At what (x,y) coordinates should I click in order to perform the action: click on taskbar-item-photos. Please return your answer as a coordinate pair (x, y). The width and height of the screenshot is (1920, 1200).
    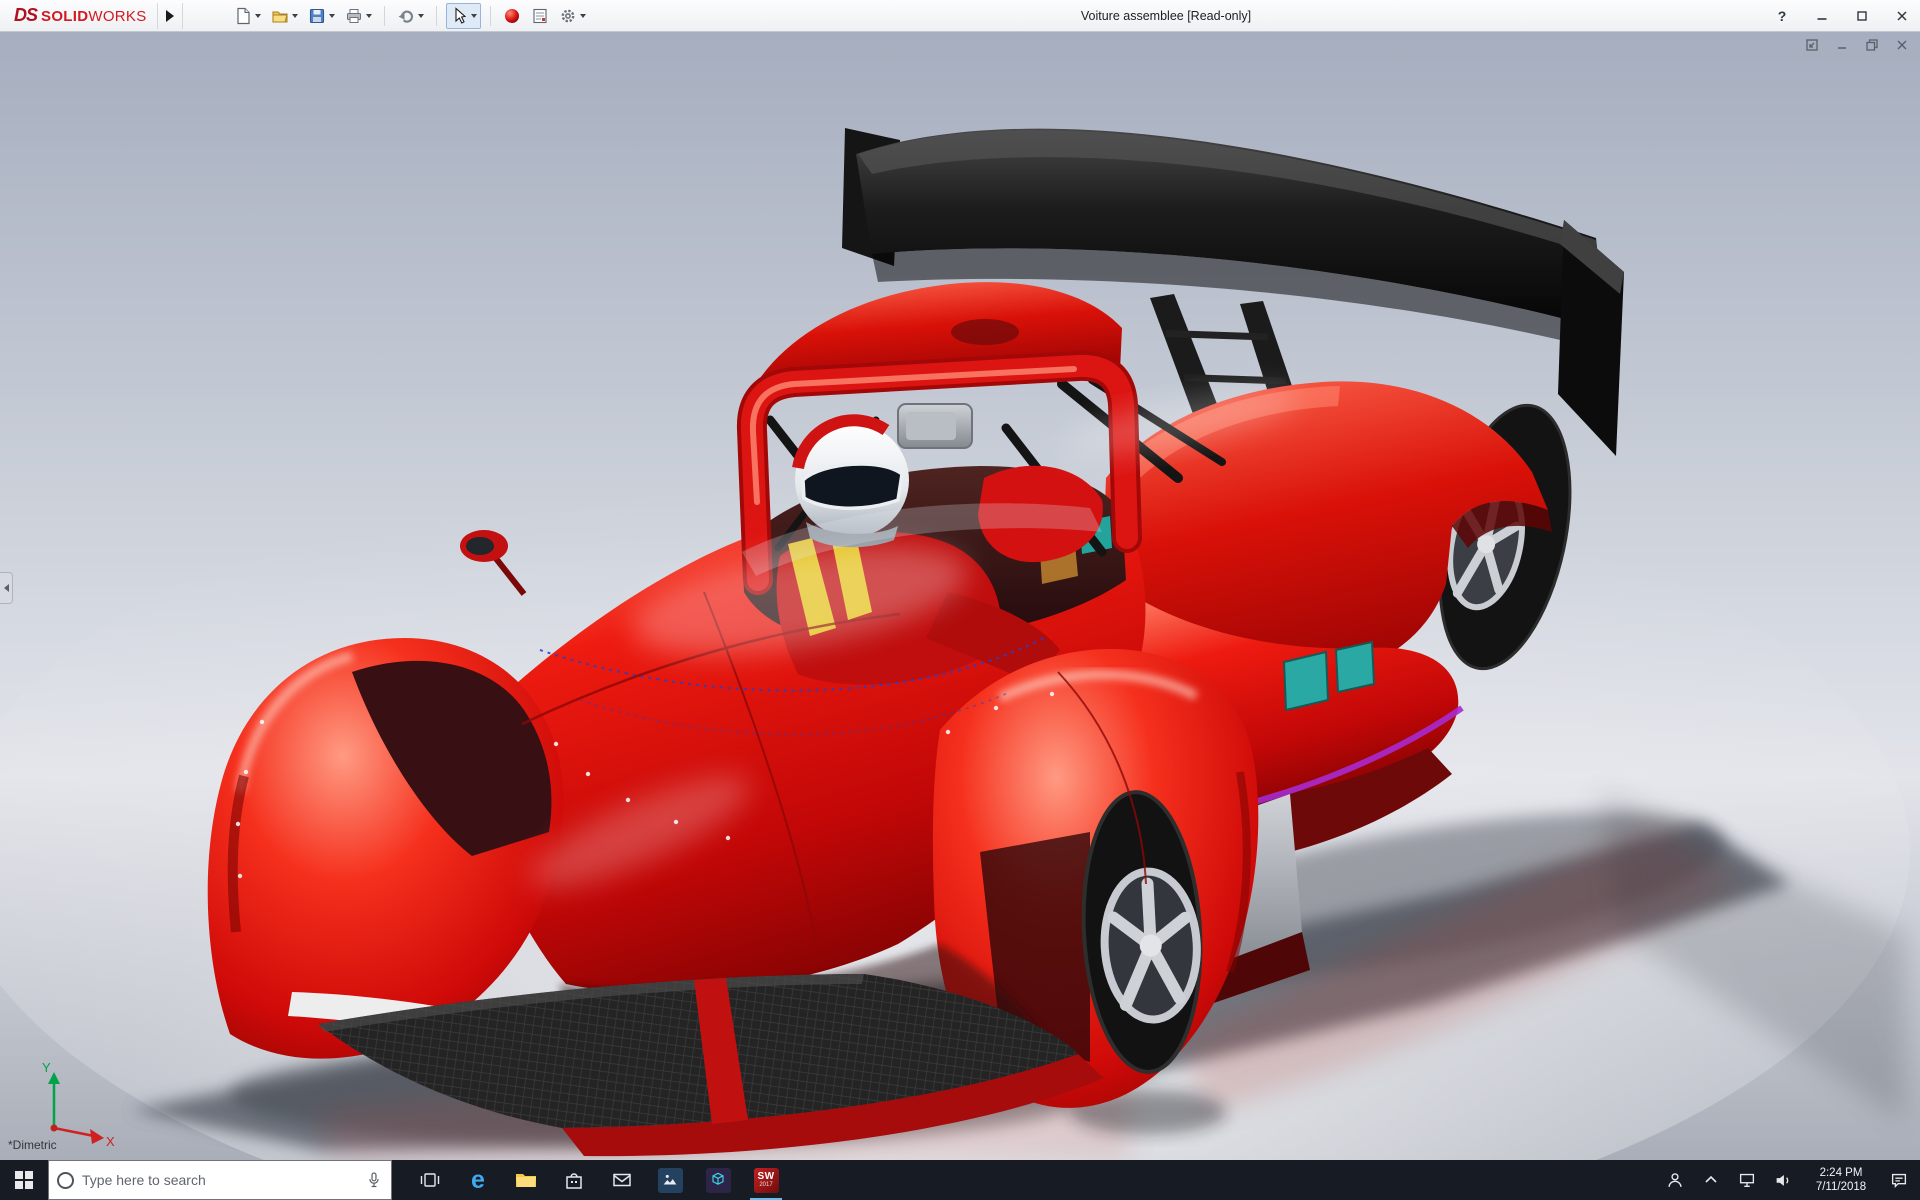
    Looking at the image, I should click on (670, 1180).